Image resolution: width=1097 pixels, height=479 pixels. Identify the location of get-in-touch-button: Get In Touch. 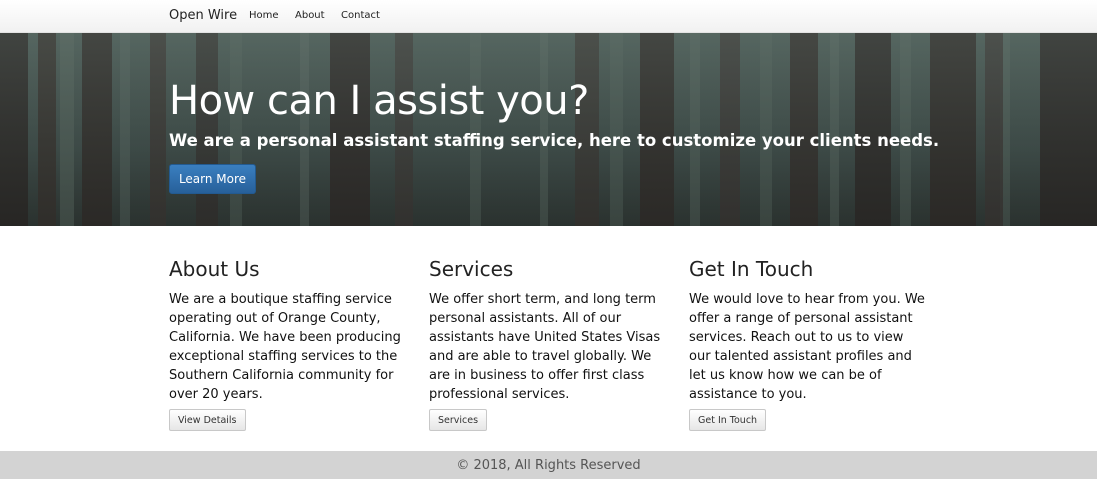
(728, 420).